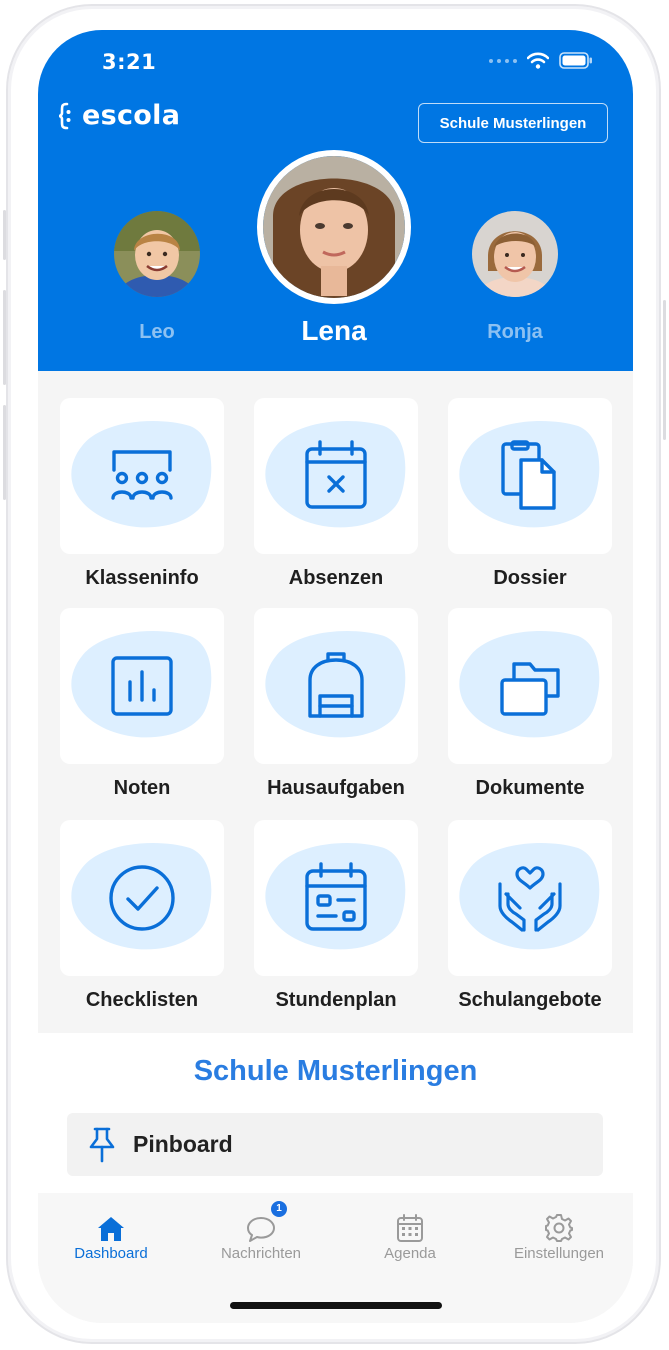 The image size is (669, 1350). What do you see at coordinates (336, 788) in the screenshot?
I see `tile-label: Hausaufgaben` at bounding box center [336, 788].